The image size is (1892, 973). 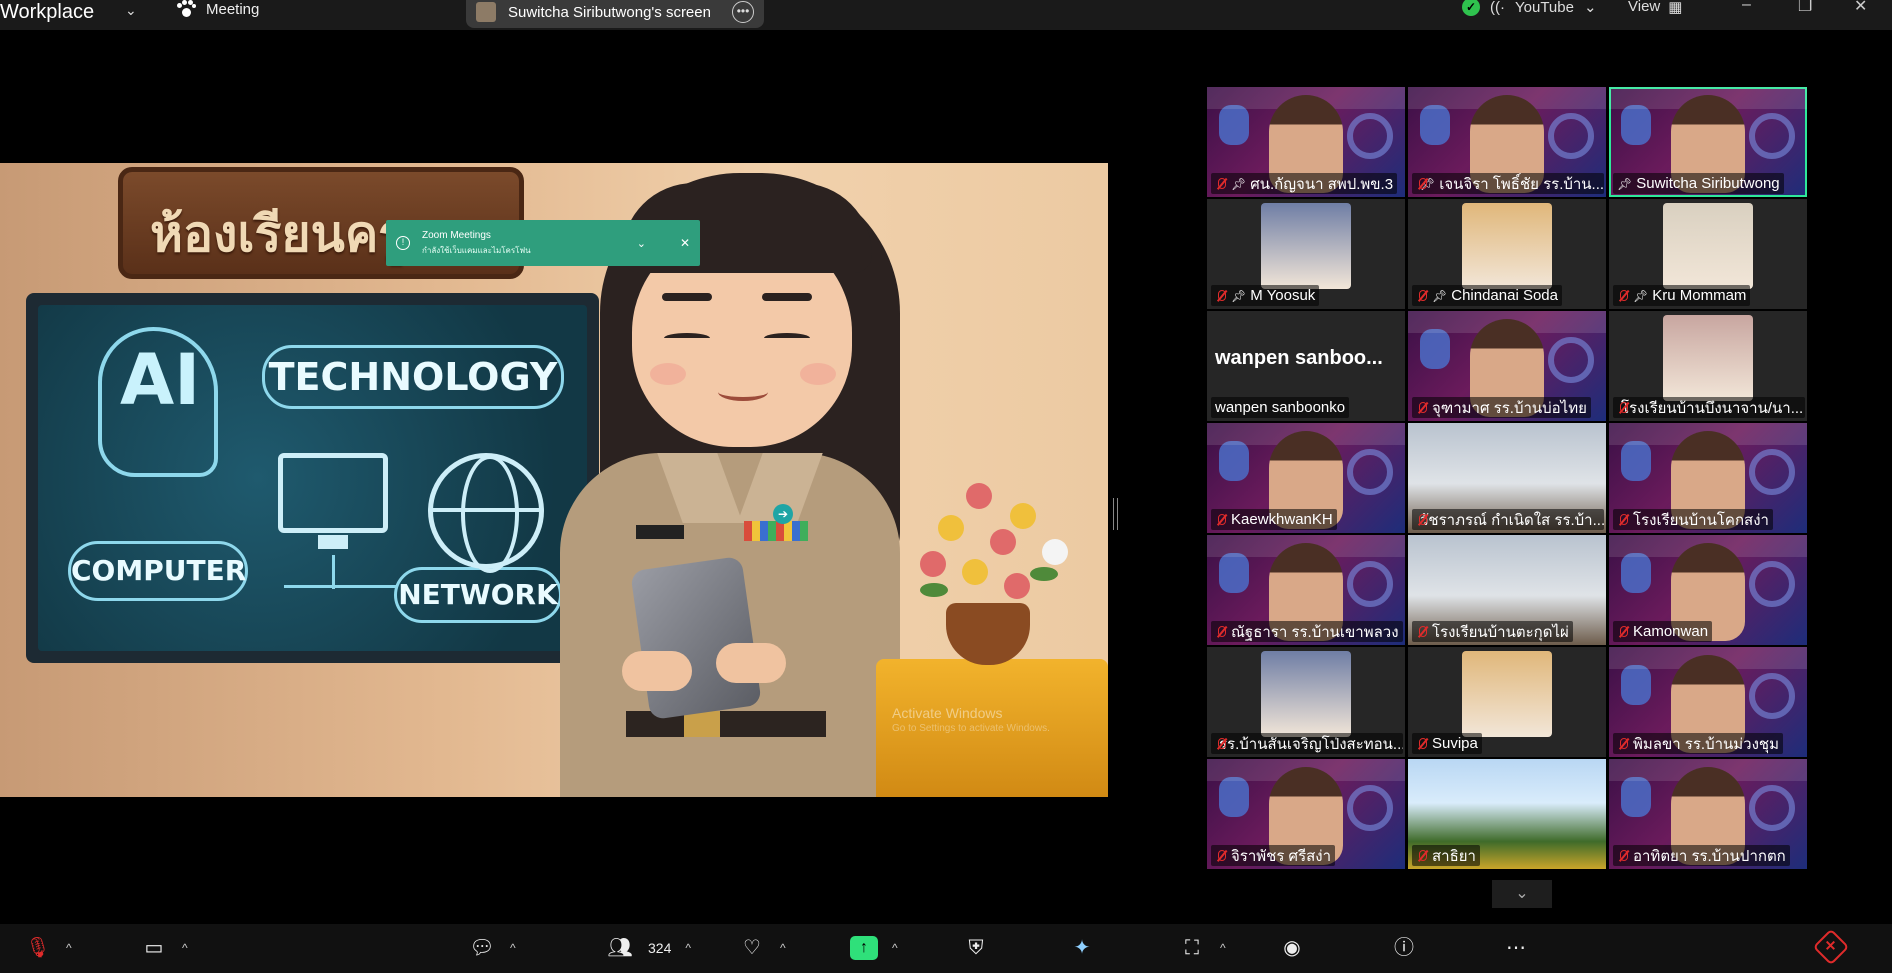 I want to click on participant-tile: โรงเรียนบ้านตะกุดไผ่, so click(x=1507, y=590).